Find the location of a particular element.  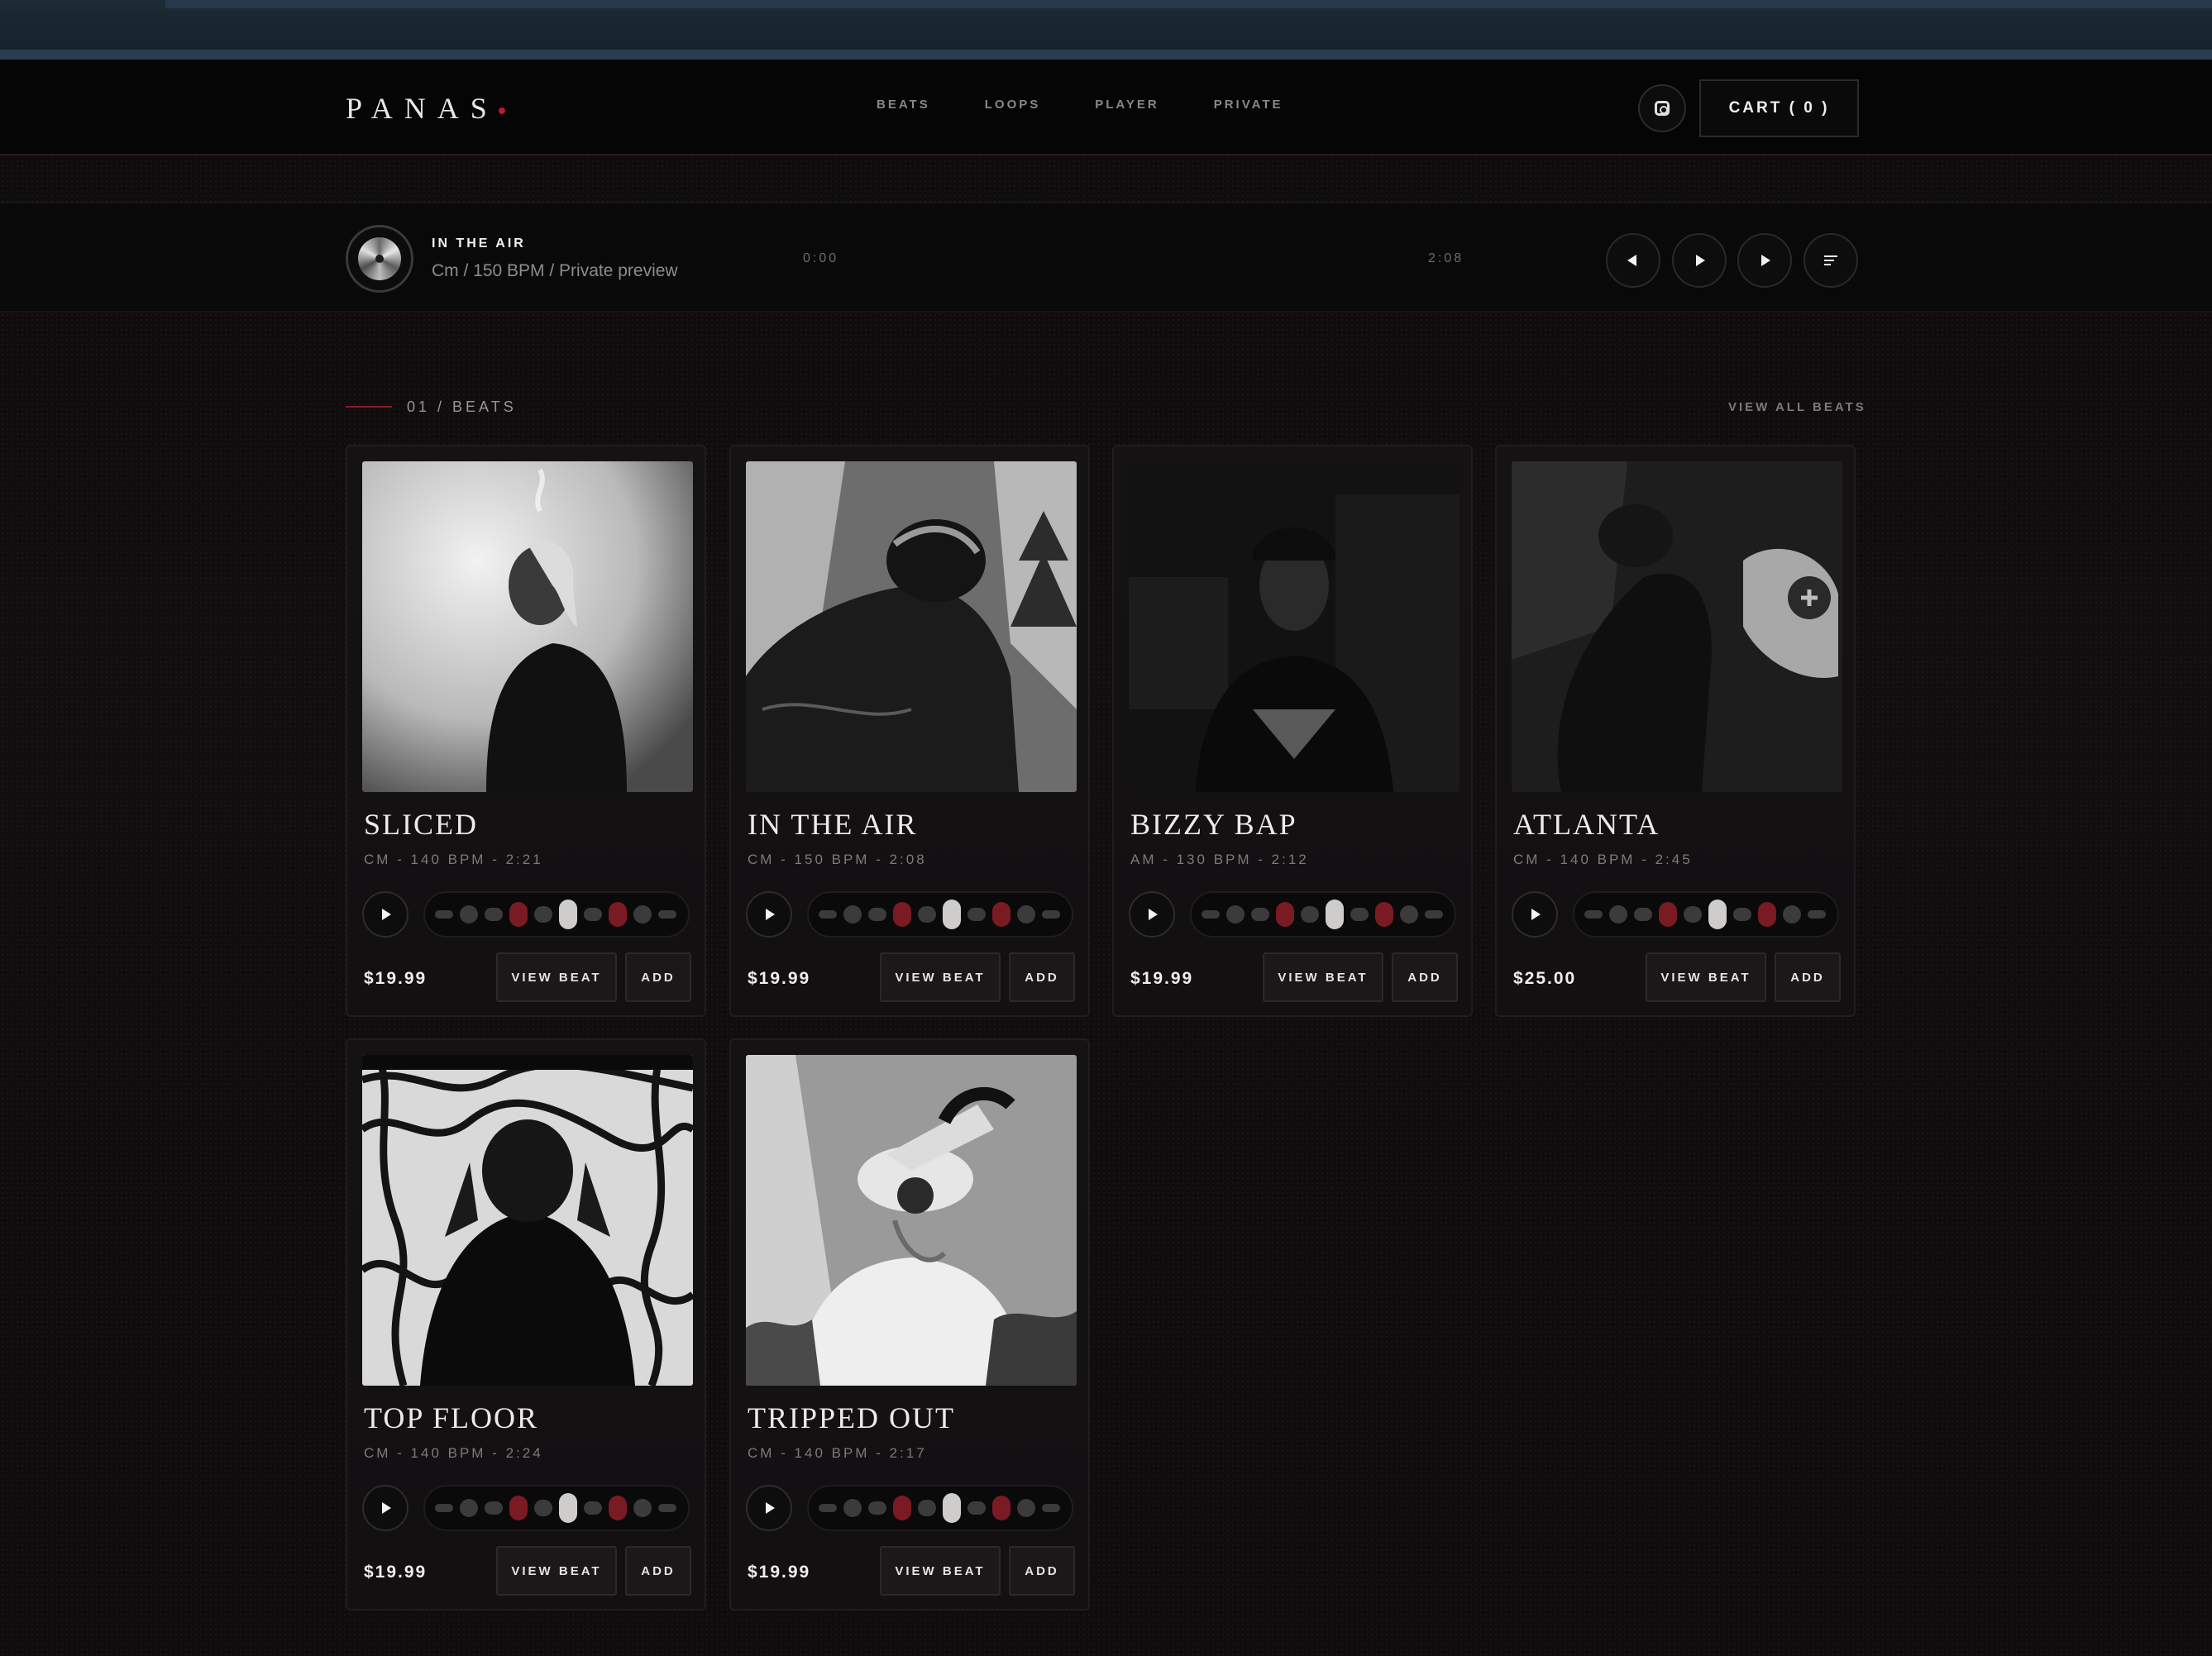

previous-button is located at coordinates (1633, 260).